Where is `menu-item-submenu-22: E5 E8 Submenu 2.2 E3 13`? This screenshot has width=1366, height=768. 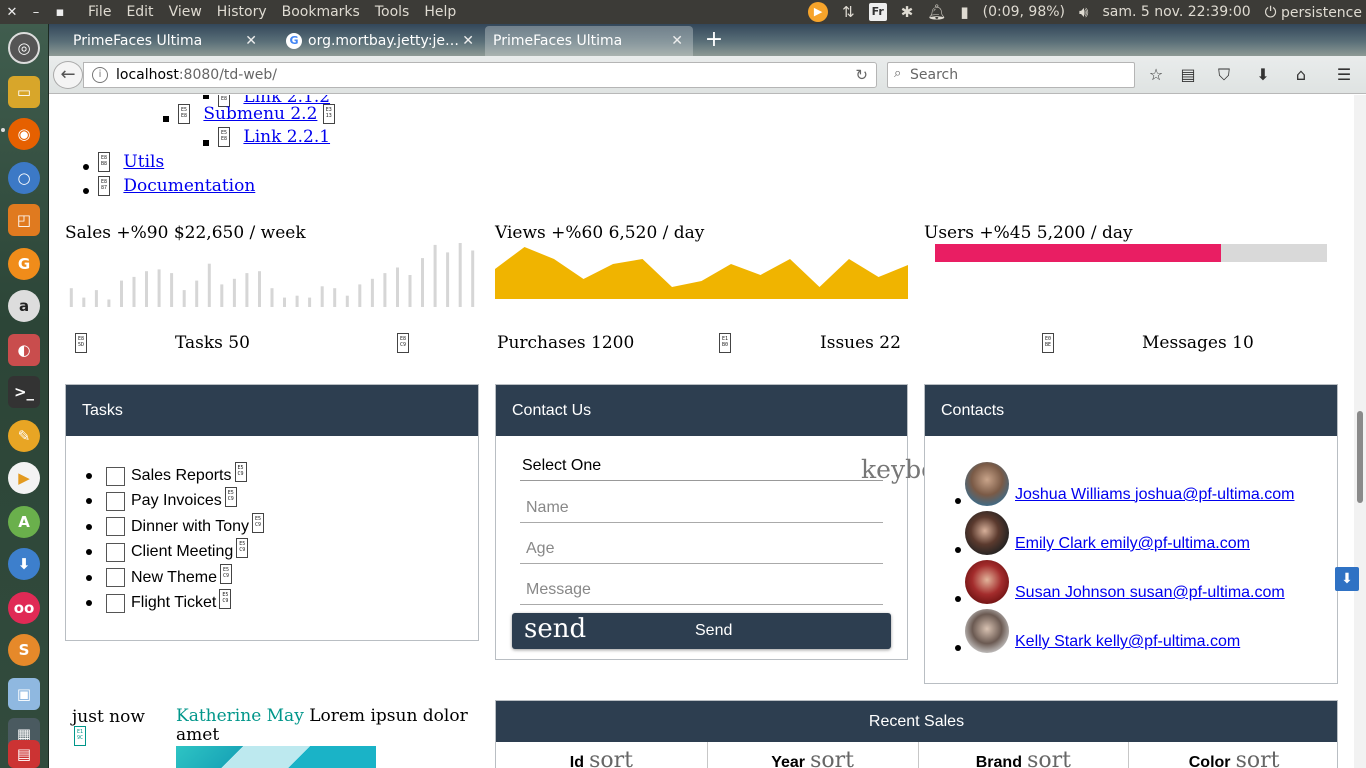
menu-item-submenu-22: E5 E8 Submenu 2.2 E3 13 is located at coordinates (256, 114).